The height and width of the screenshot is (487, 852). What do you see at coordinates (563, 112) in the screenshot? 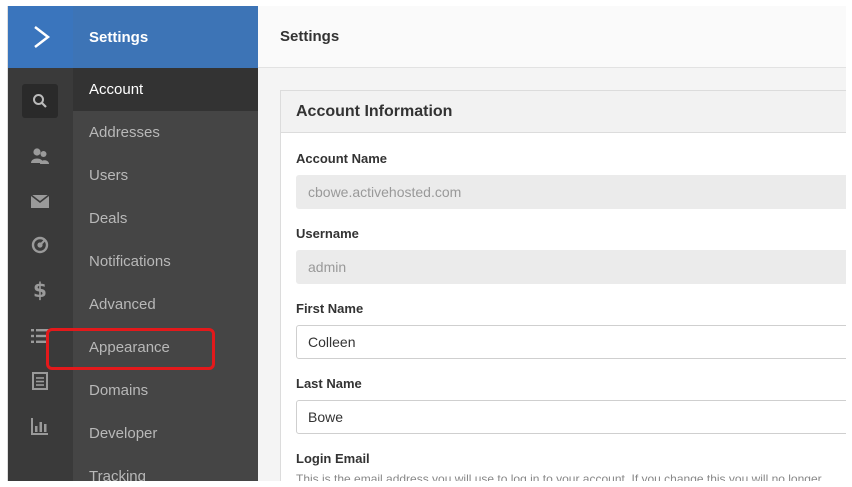
I see `card-title: Account Information` at bounding box center [563, 112].